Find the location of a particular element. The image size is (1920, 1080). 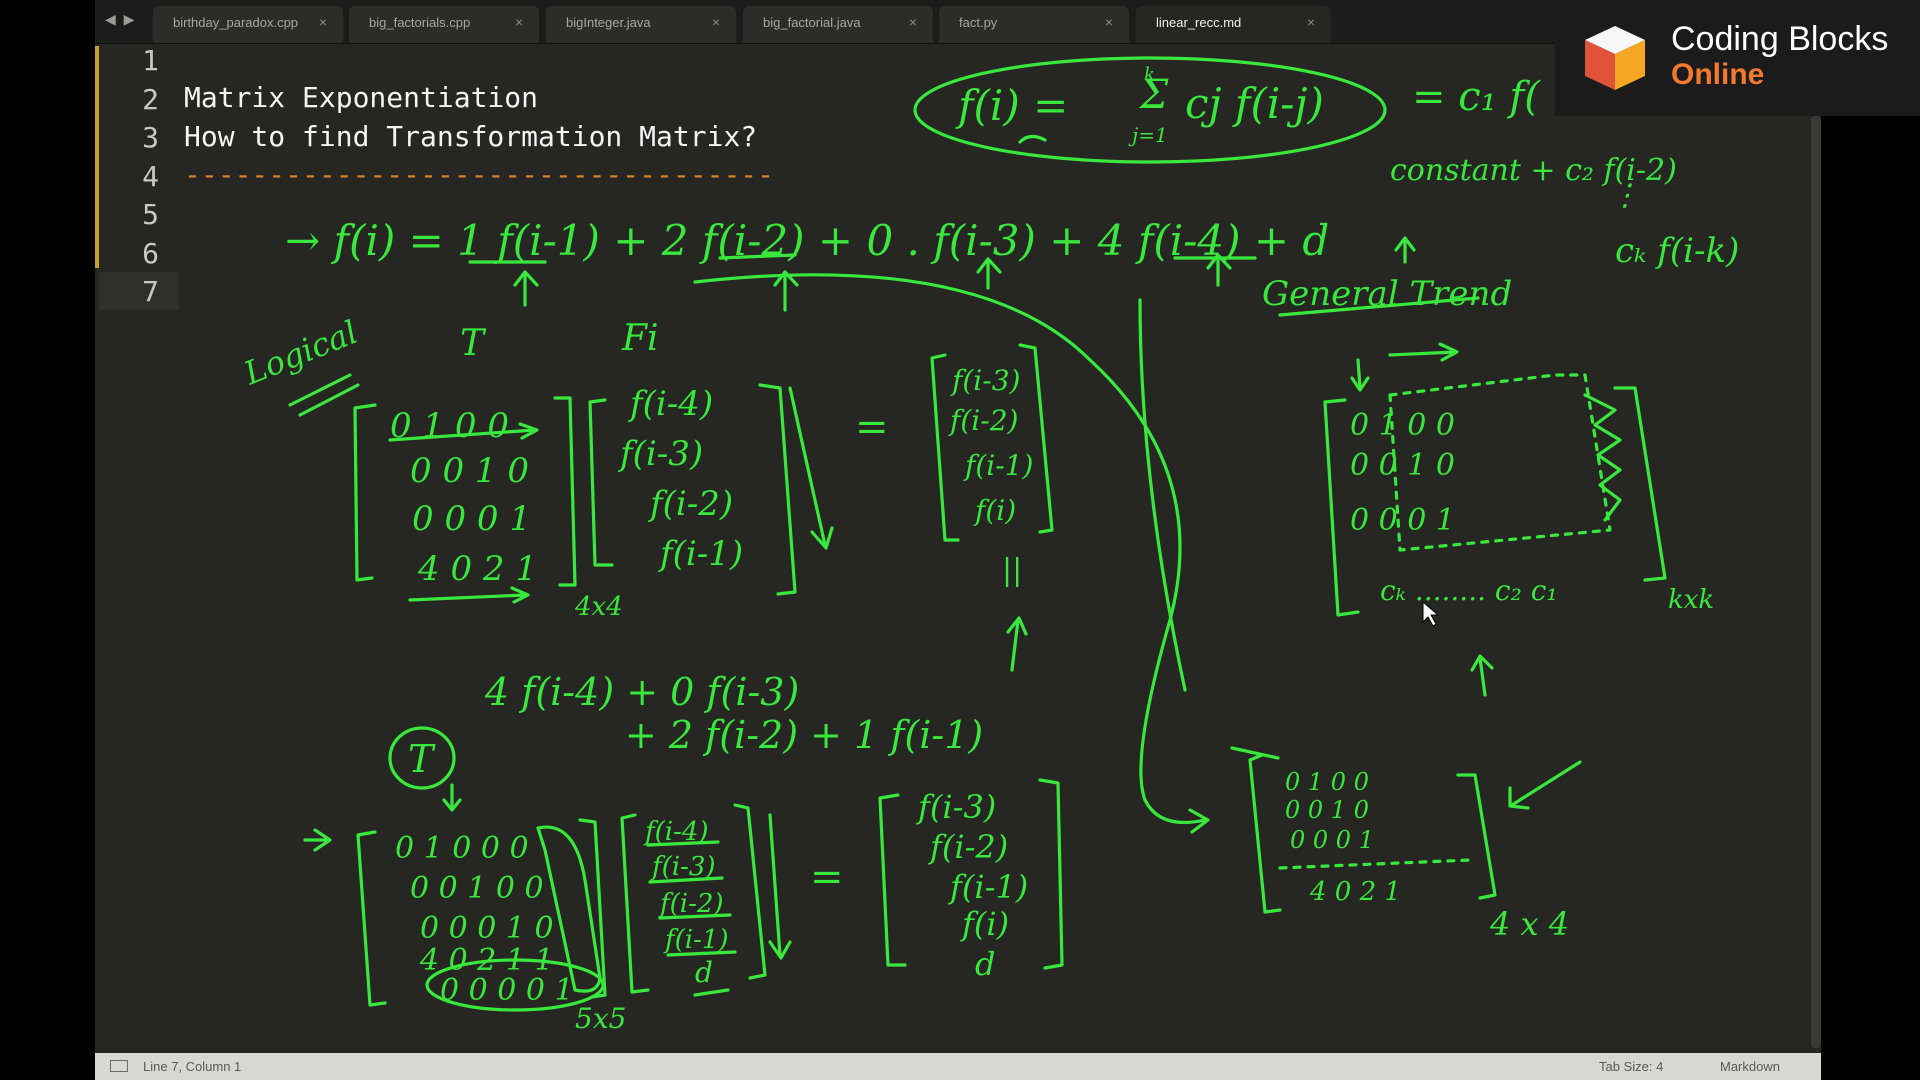

small-matrix-row: 0 1 0 0 is located at coordinates (1327, 782).